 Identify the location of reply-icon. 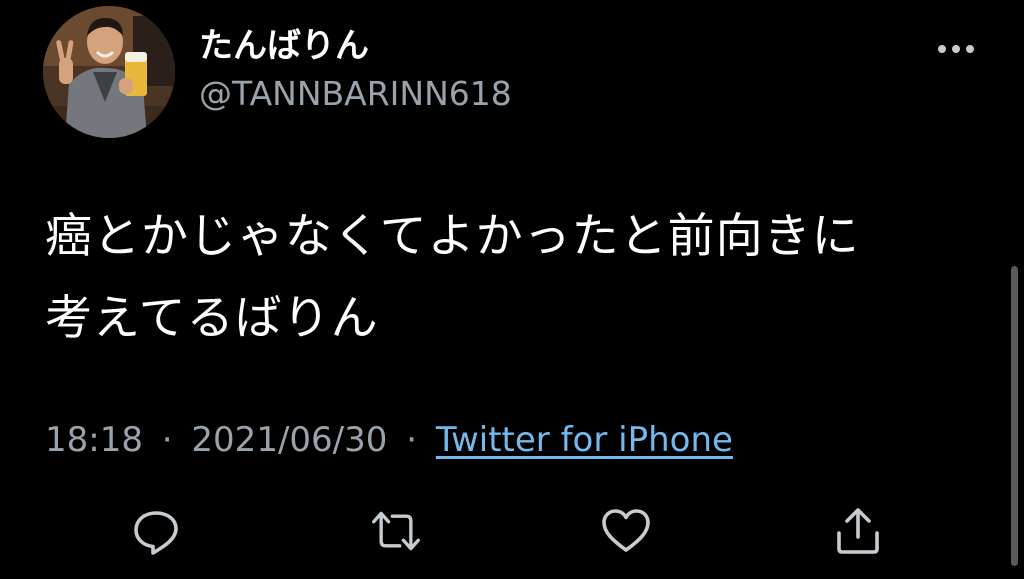
(156, 533).